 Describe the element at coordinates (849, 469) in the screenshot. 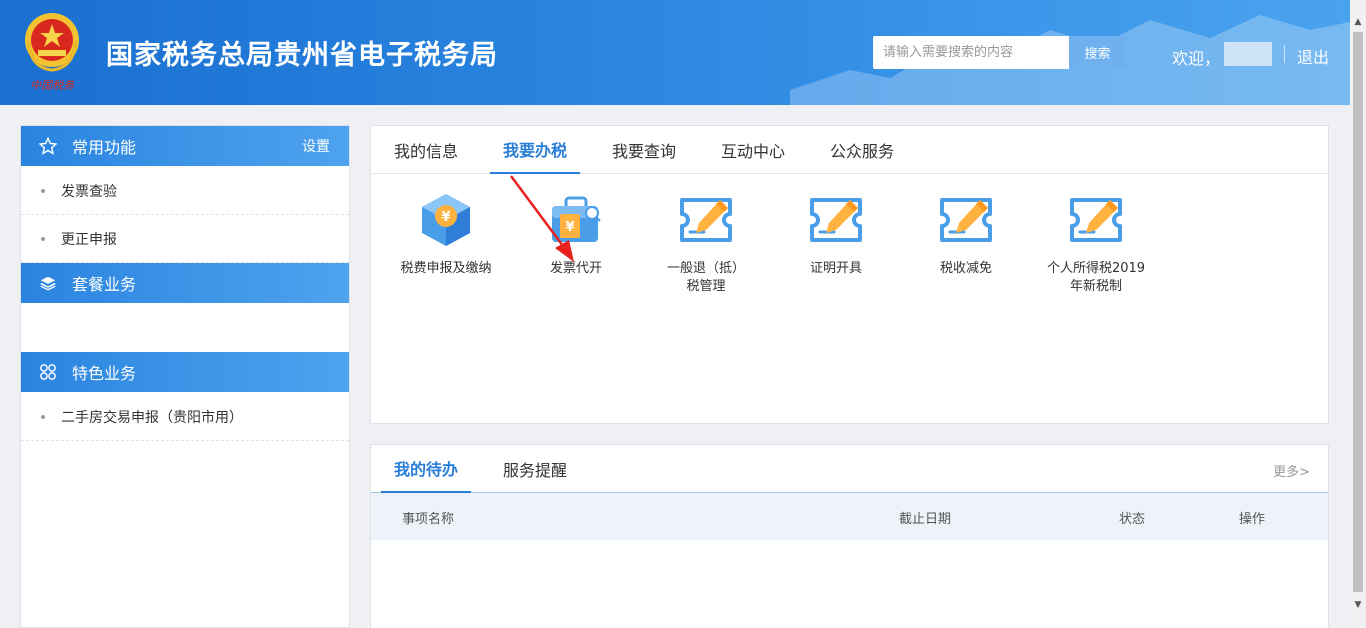

I see `todo-tabs: 我的待办 服务提醒 更多>` at that location.